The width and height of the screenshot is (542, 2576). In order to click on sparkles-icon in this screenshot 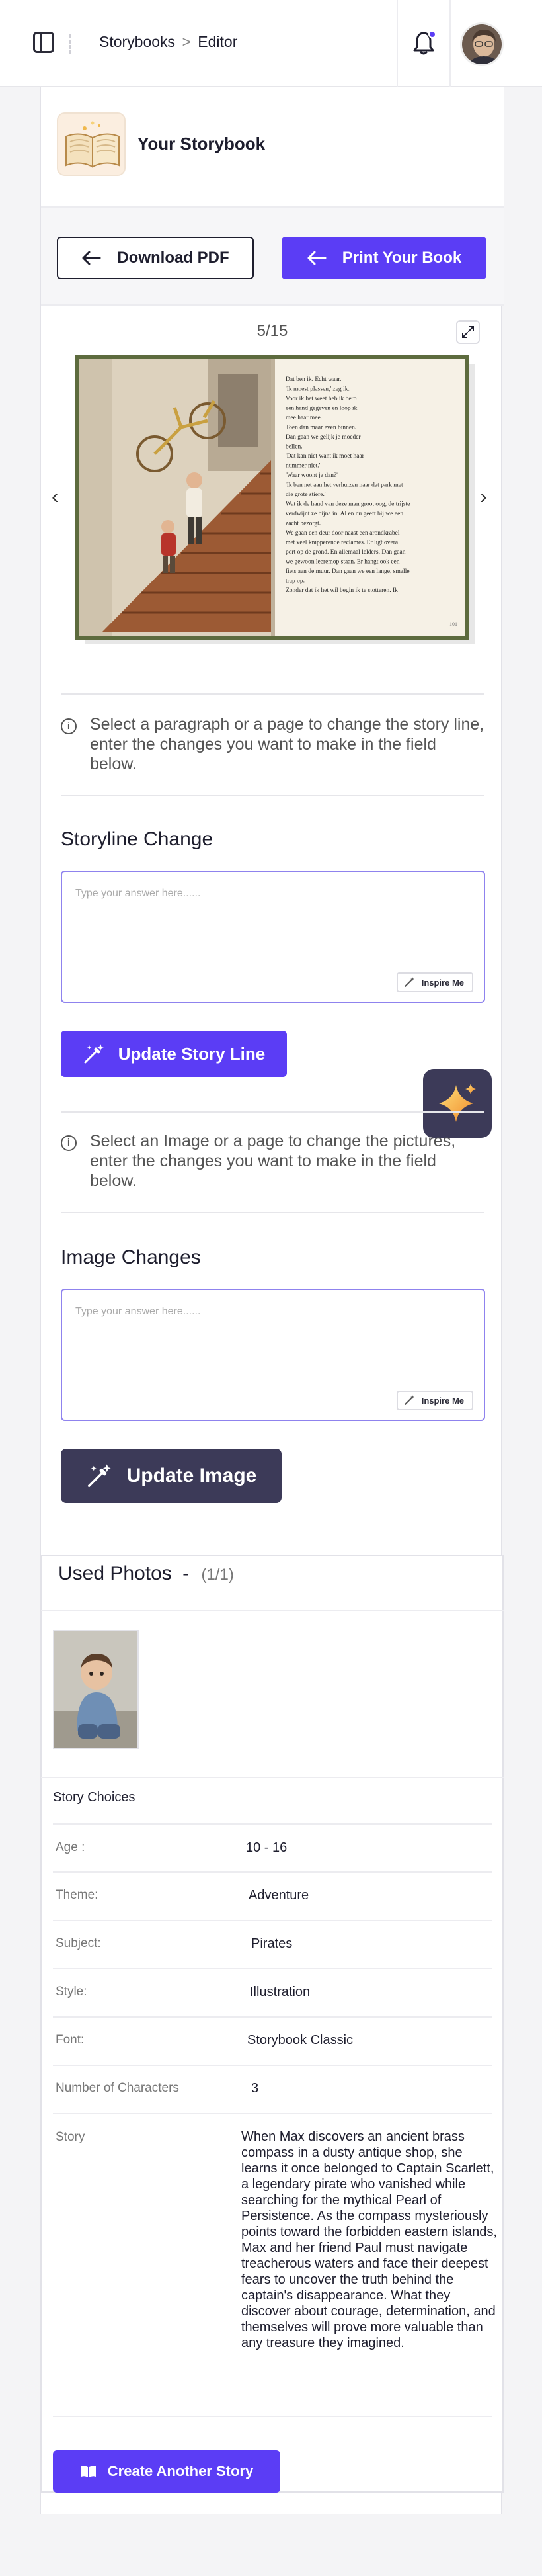, I will do `click(457, 1103)`.